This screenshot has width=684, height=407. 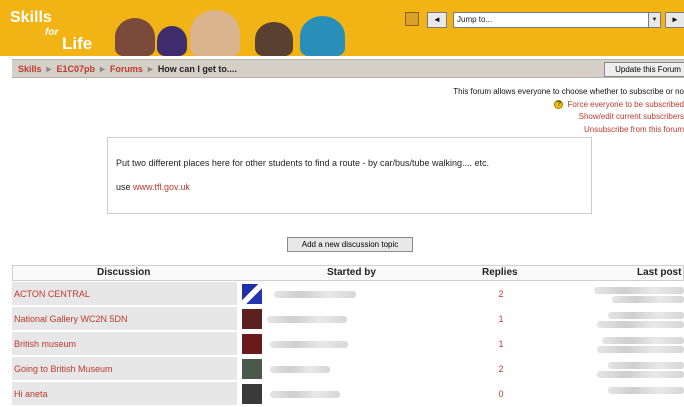 I want to click on jump-navigation: ◄ Jump to... ▼ ►, so click(x=544, y=21).